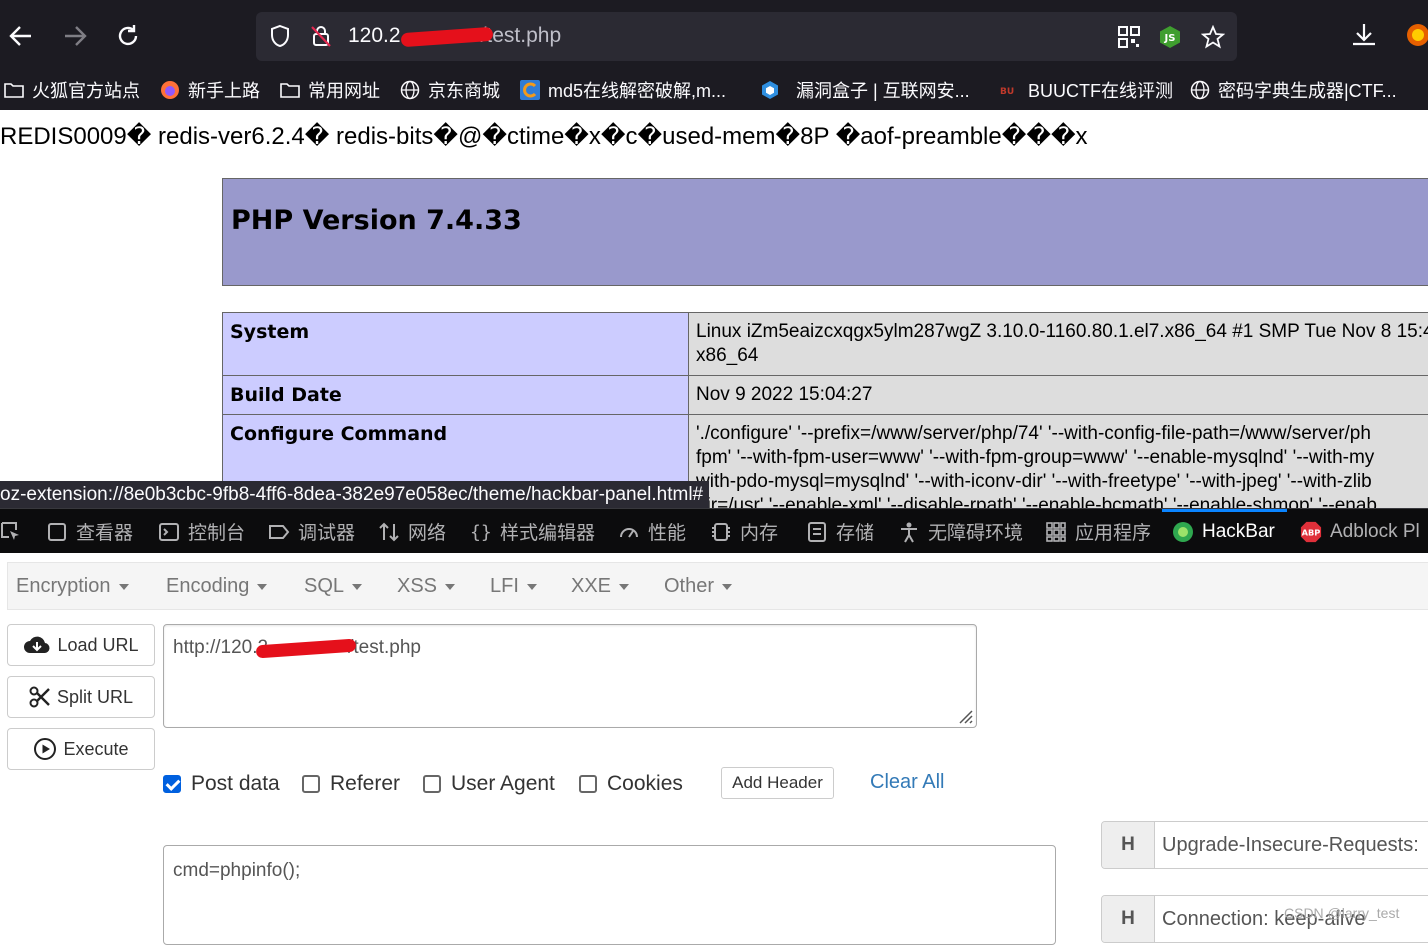 This screenshot has width=1428, height=945. What do you see at coordinates (1415, 35) in the screenshot?
I see `extension-fox-icon` at bounding box center [1415, 35].